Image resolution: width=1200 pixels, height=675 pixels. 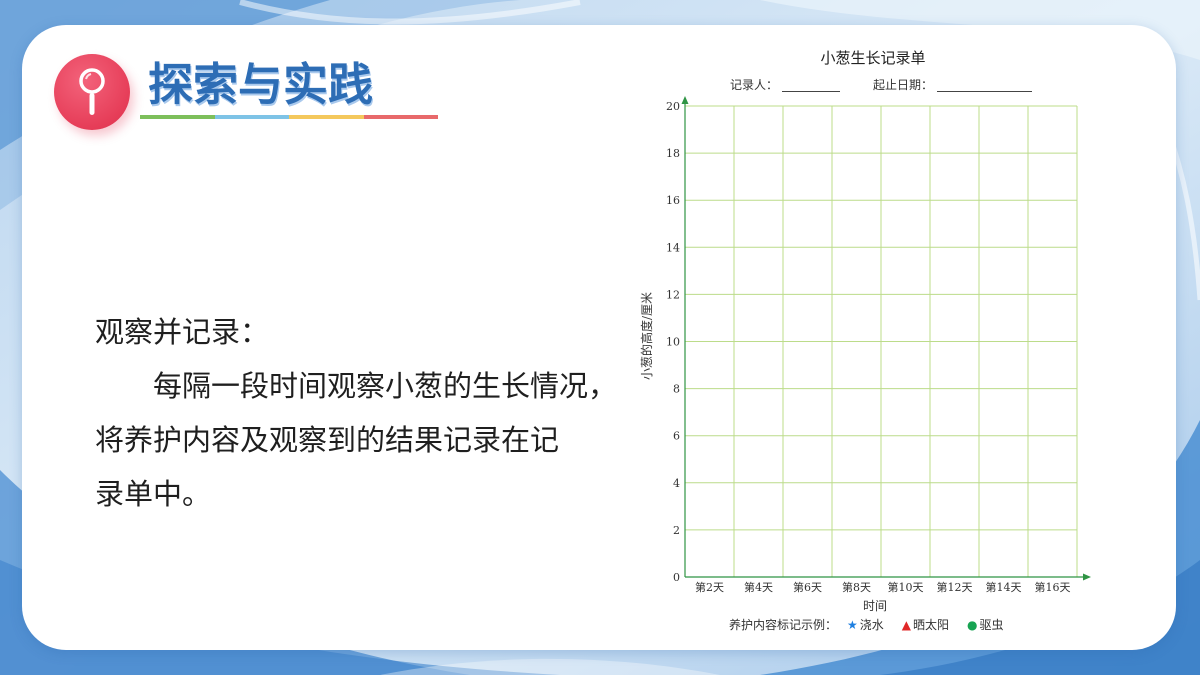 I want to click on legend-item-label: 浇水, so click(x=871, y=625).